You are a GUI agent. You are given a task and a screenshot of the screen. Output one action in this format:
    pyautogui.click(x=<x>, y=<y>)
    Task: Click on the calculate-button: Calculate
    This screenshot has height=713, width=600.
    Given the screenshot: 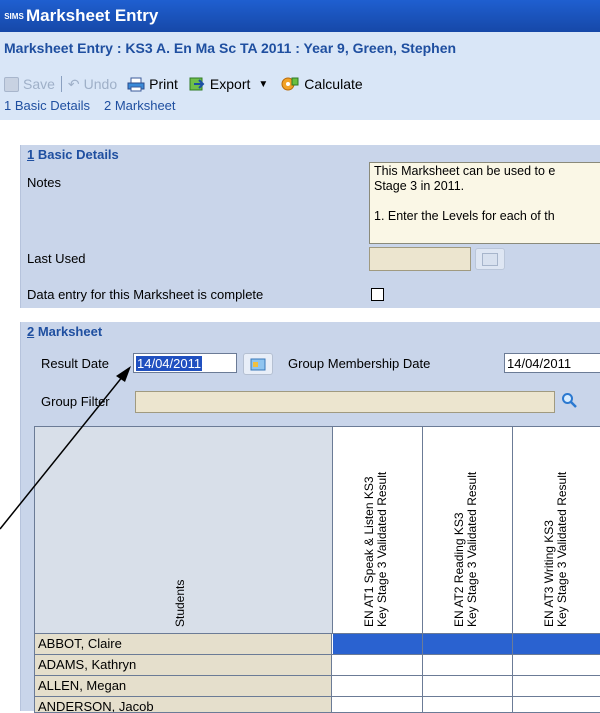 What is the action you would take?
    pyautogui.click(x=321, y=84)
    